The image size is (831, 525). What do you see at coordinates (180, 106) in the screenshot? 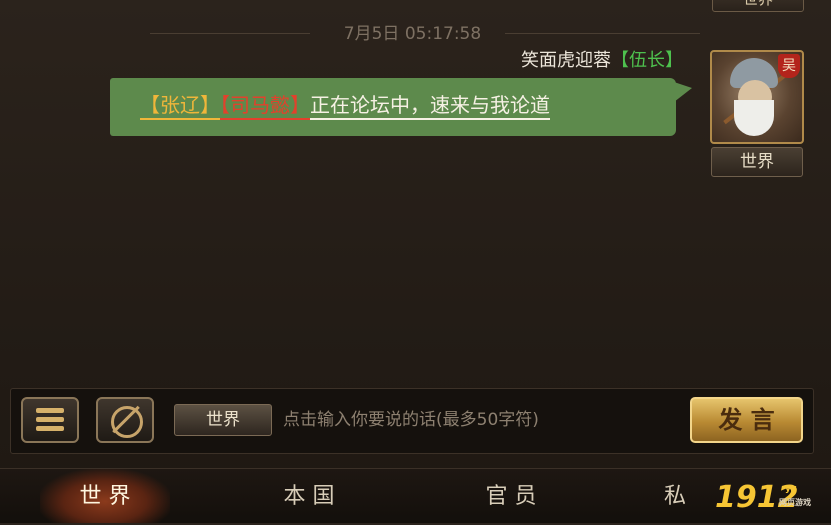
I see `hero-link-zhangliao: 【张辽】` at bounding box center [180, 106].